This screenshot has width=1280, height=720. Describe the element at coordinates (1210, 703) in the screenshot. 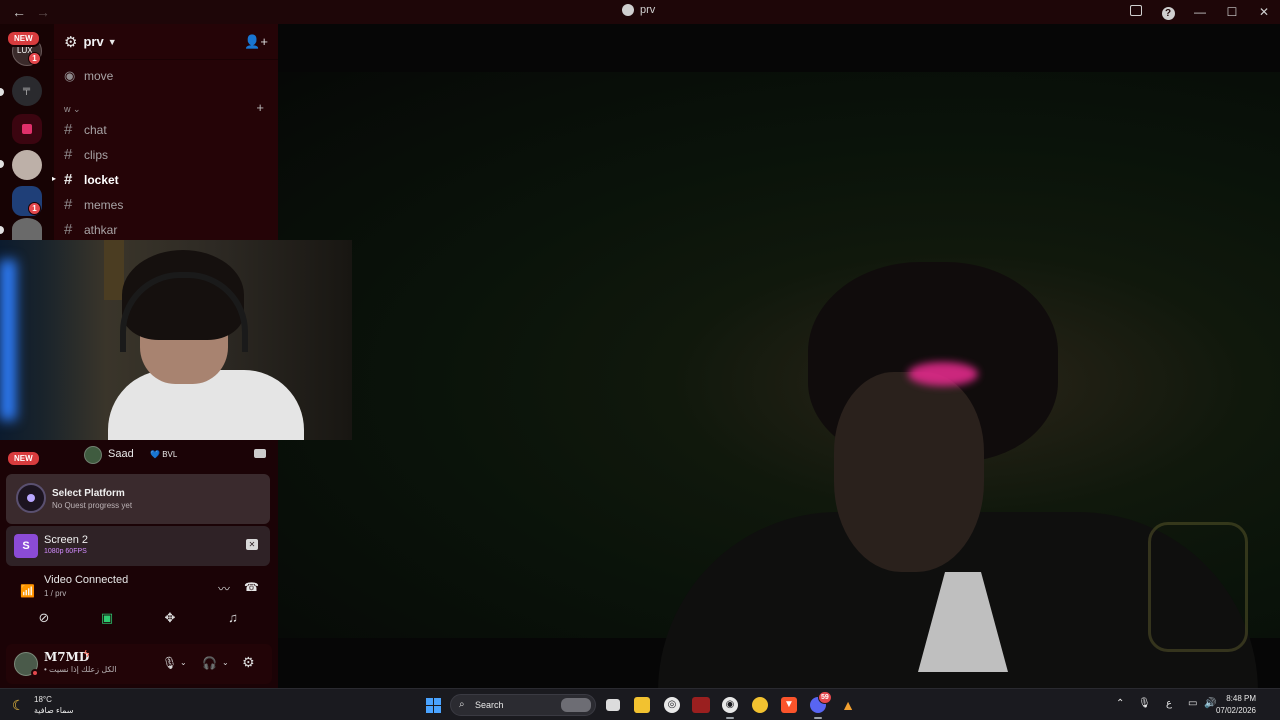

I see `volume-icon: 🔊` at that location.